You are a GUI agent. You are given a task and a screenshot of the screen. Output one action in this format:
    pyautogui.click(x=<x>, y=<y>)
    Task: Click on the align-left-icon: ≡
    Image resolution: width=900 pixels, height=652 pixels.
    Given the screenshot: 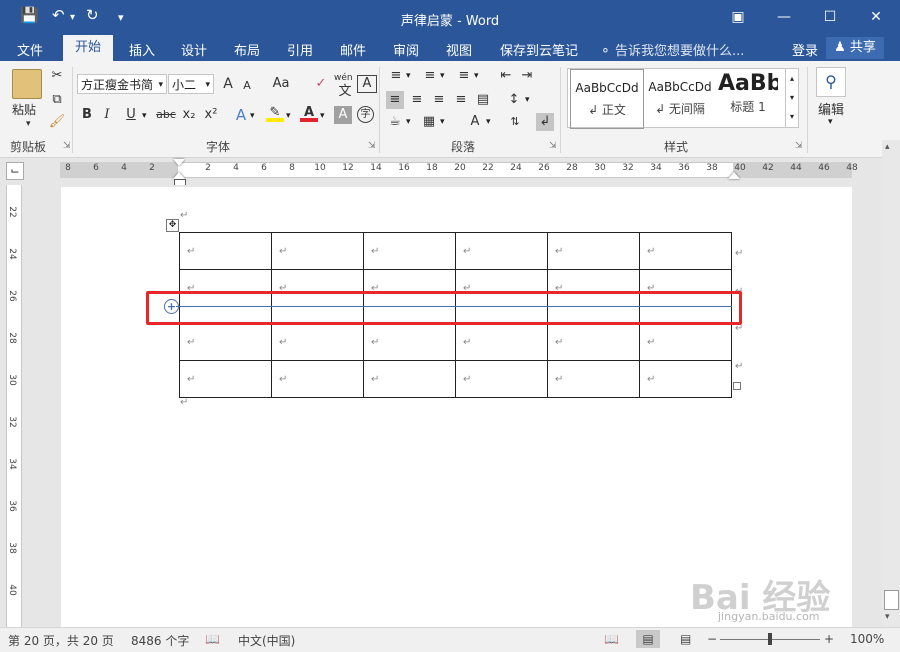 What is the action you would take?
    pyautogui.click(x=395, y=100)
    